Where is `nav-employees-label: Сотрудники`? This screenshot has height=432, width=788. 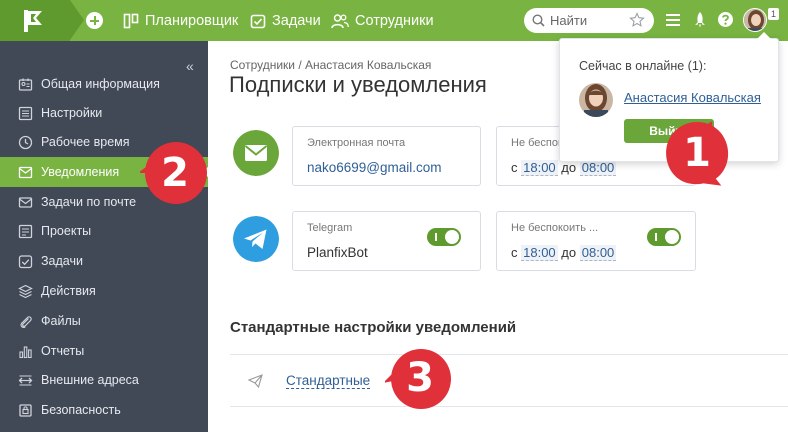 nav-employees-label: Сотрудники is located at coordinates (394, 20).